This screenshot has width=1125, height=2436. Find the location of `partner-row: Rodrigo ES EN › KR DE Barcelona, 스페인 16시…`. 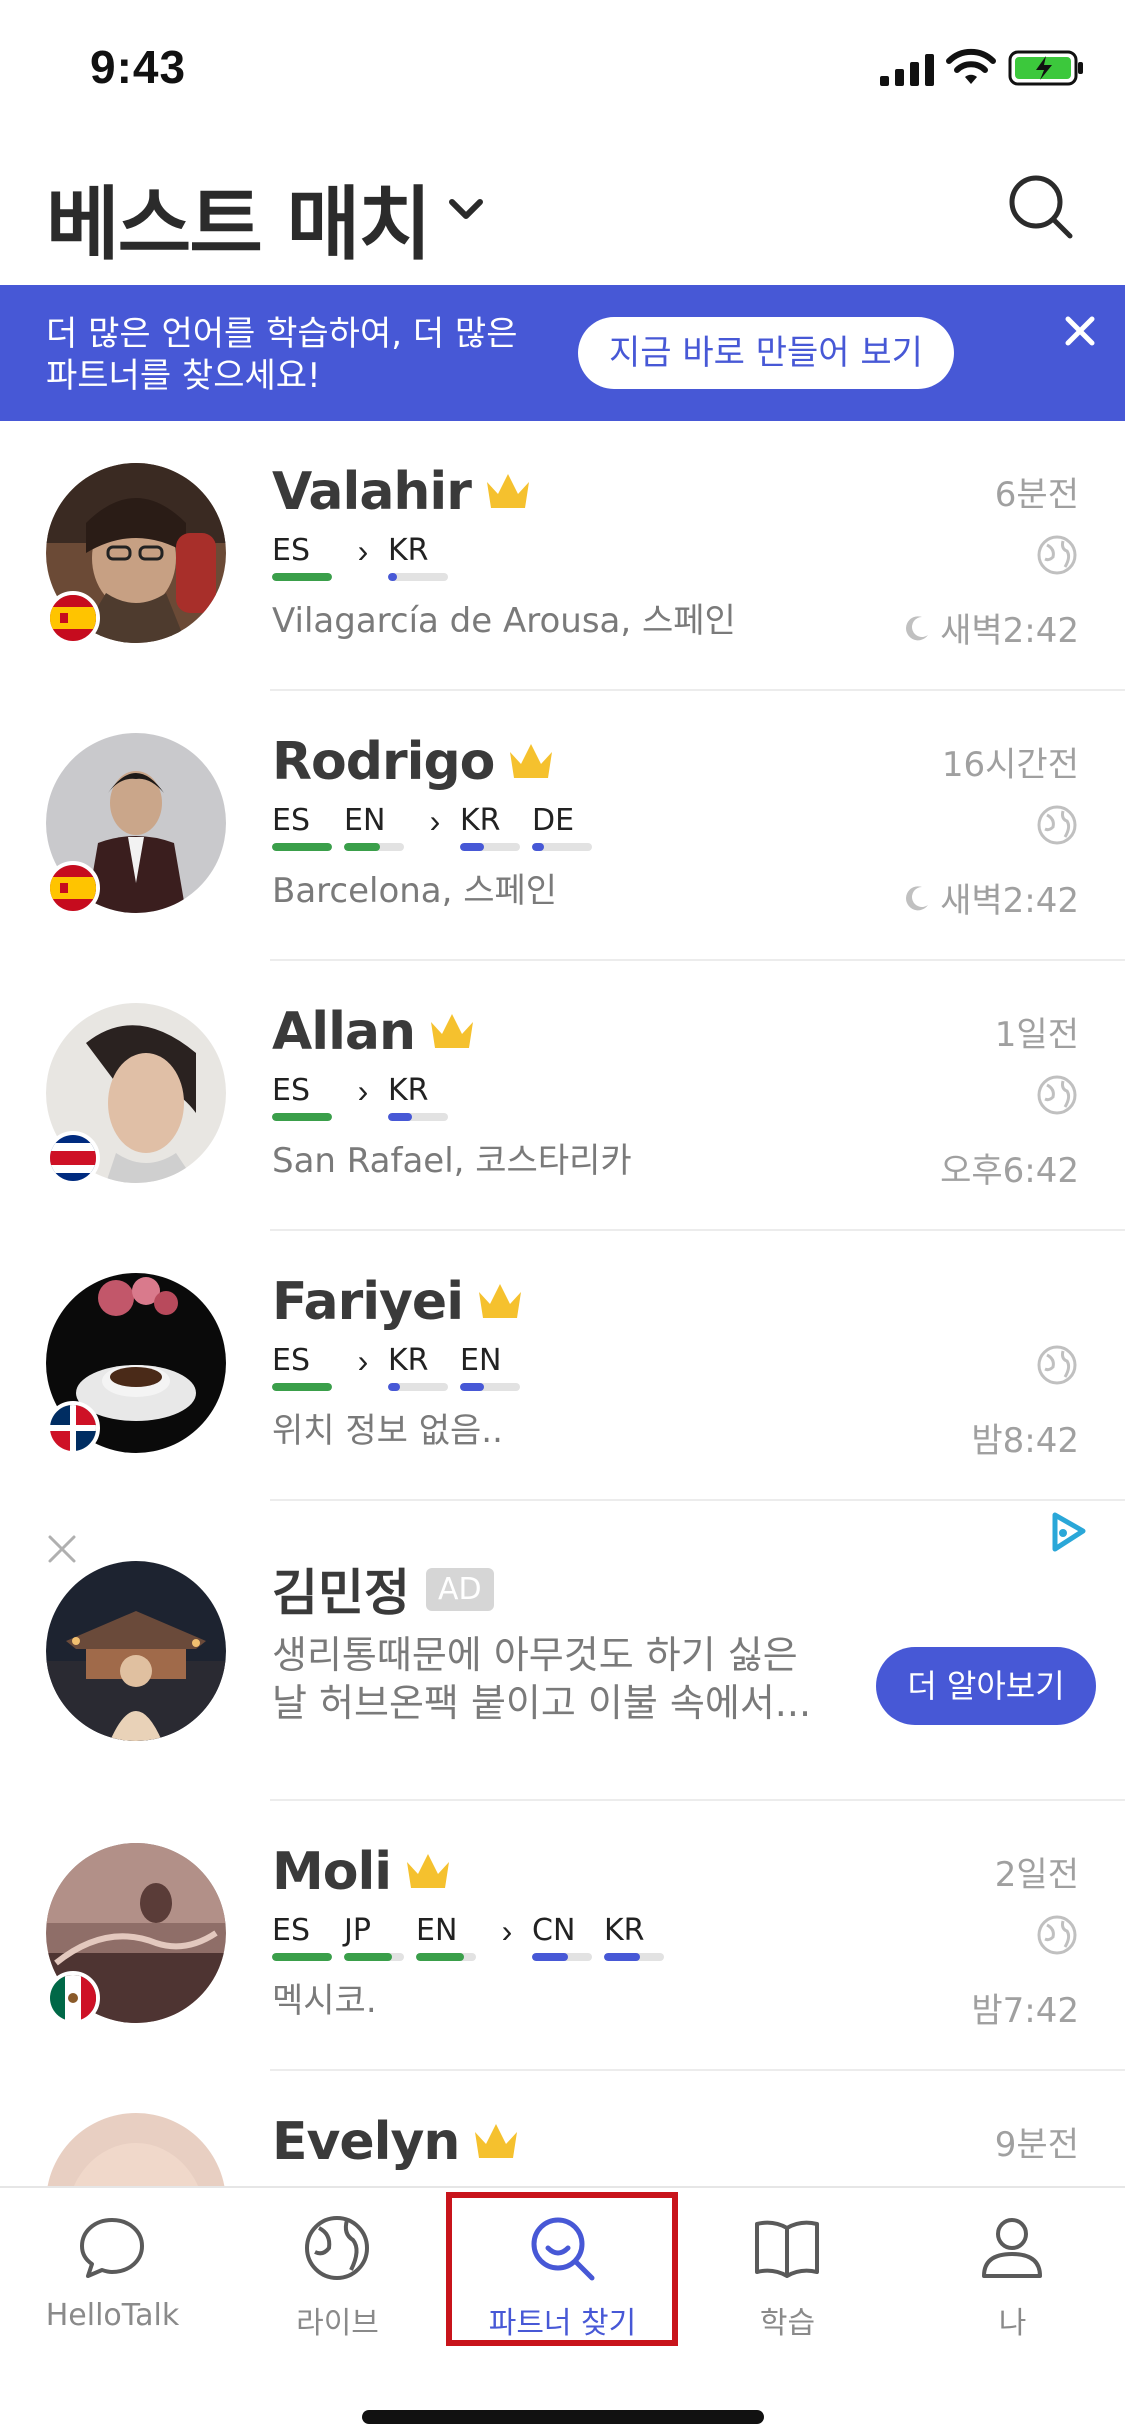

partner-row: Rodrigo ES EN › KR DE Barcelona, 스페인 16시… is located at coordinates (562, 826).